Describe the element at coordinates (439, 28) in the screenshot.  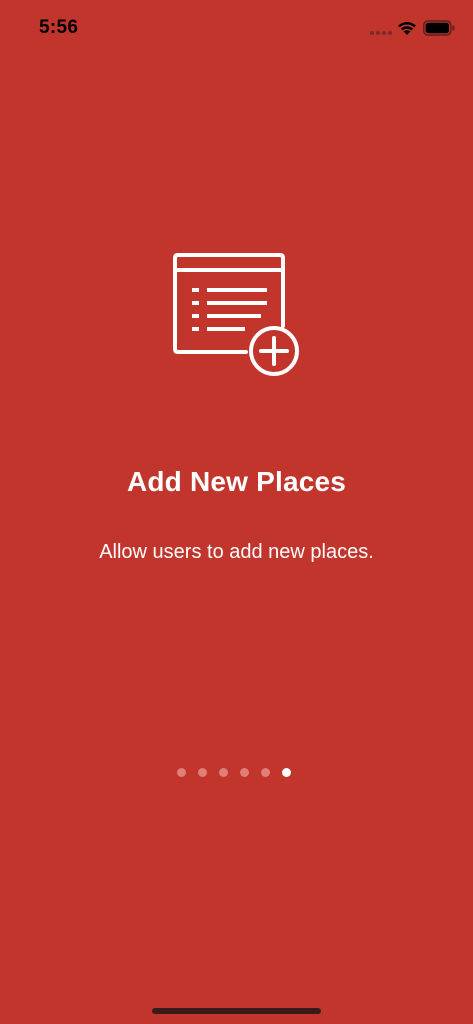
I see `battery-icon` at that location.